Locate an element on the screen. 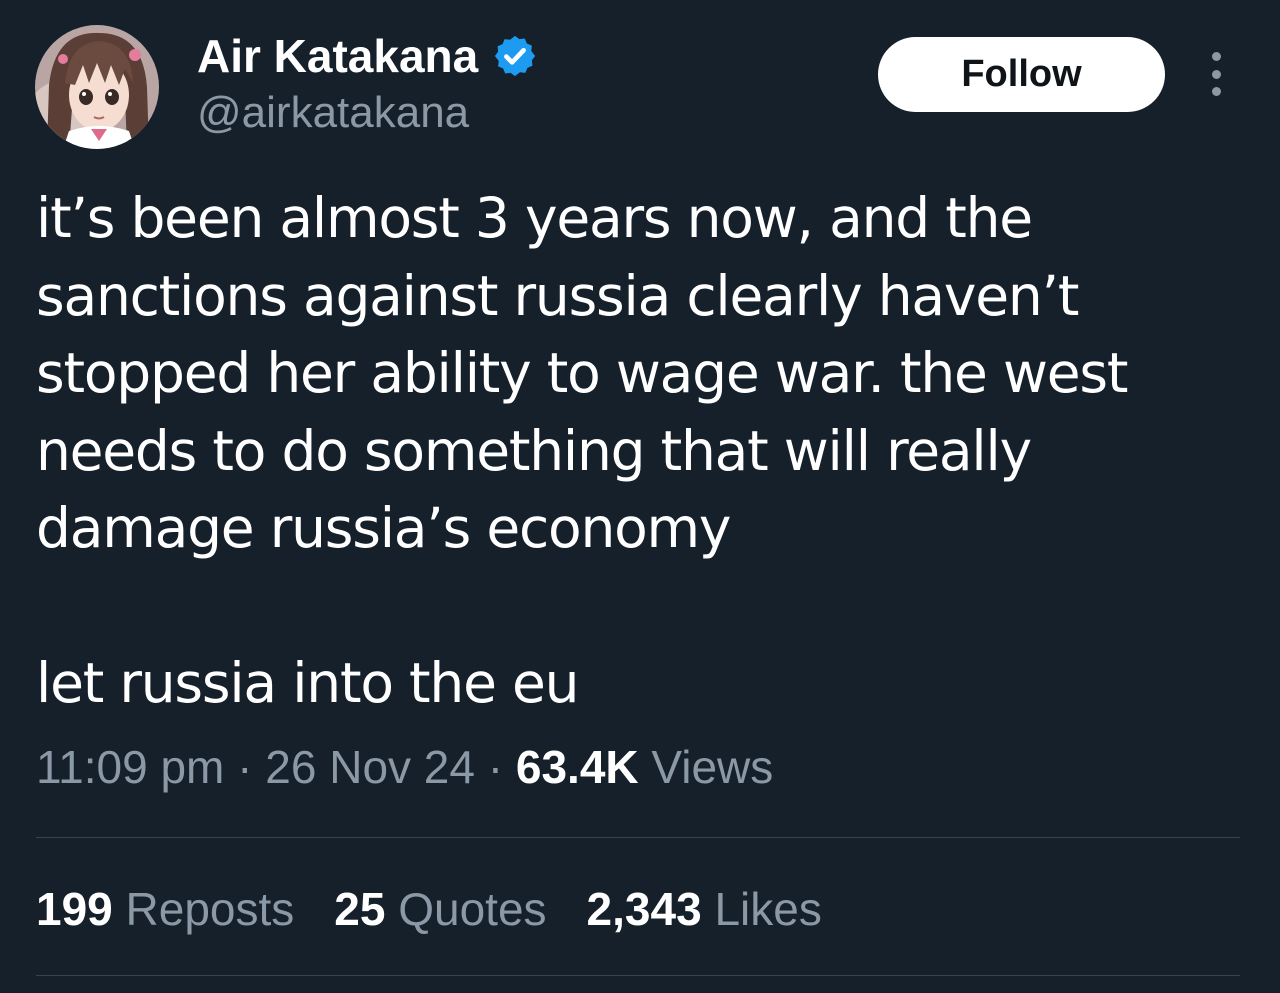  tweet-meta: 11:09 pm · 26 Nov 24 · 63.4K Views is located at coordinates (404, 767).